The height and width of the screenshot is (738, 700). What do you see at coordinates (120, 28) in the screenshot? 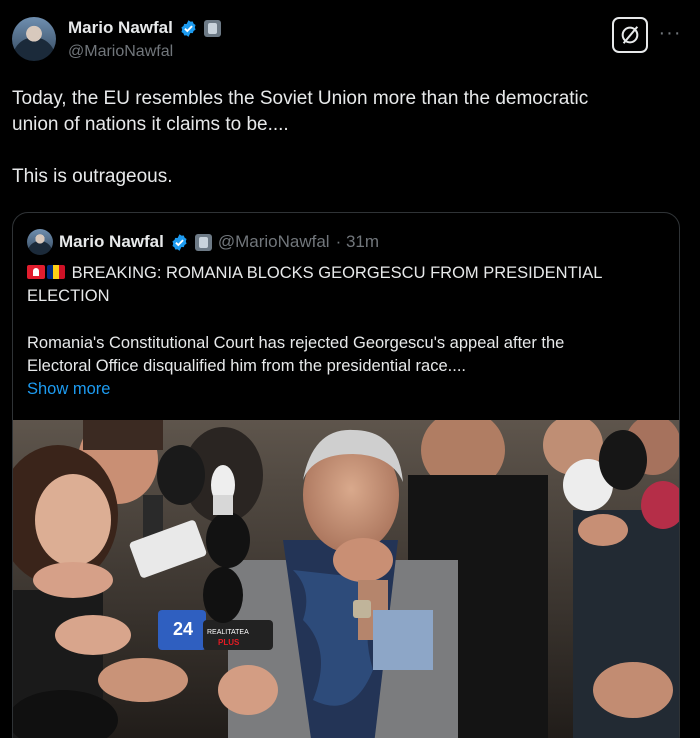
I see `author-name: Mario Nawfal` at bounding box center [120, 28].